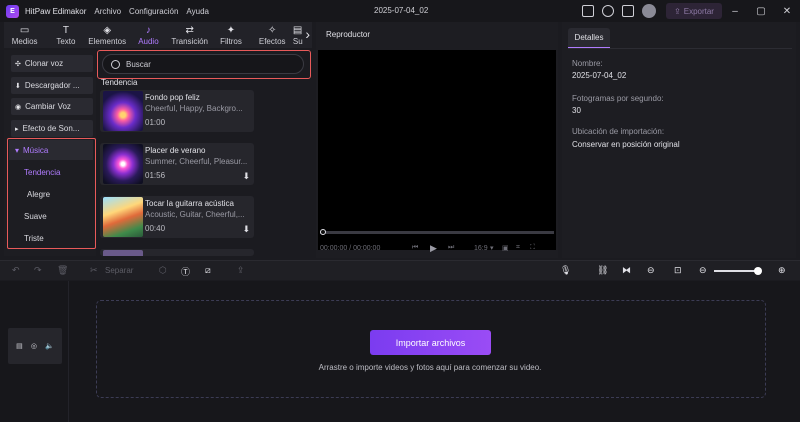 This screenshot has width=800, height=422. Describe the element at coordinates (107, 11) in the screenshot. I see `menu-archivo: Archivo` at that location.